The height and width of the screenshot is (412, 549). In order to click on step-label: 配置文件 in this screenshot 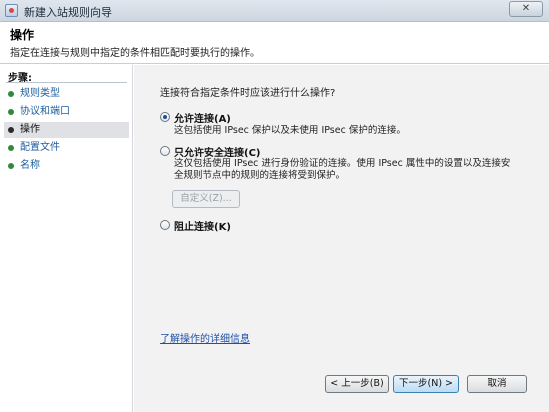, I will do `click(40, 147)`.